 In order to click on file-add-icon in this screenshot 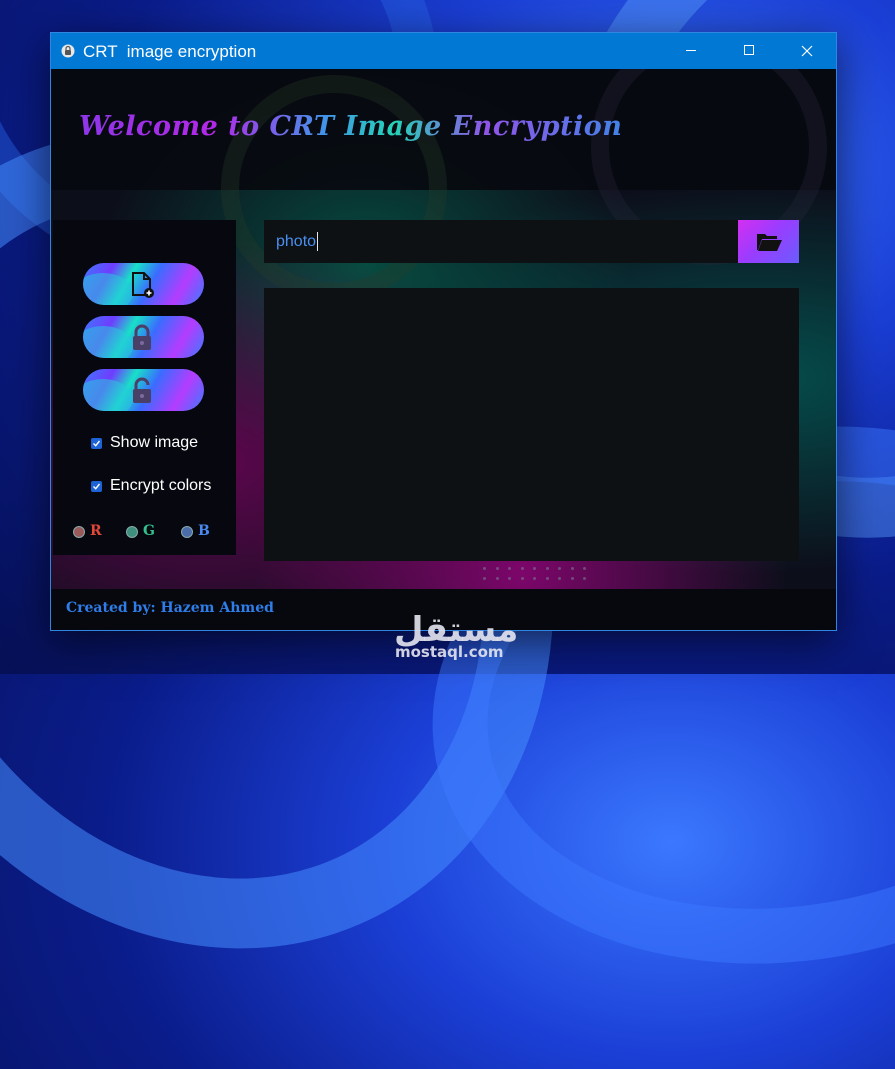, I will do `click(143, 285)`.